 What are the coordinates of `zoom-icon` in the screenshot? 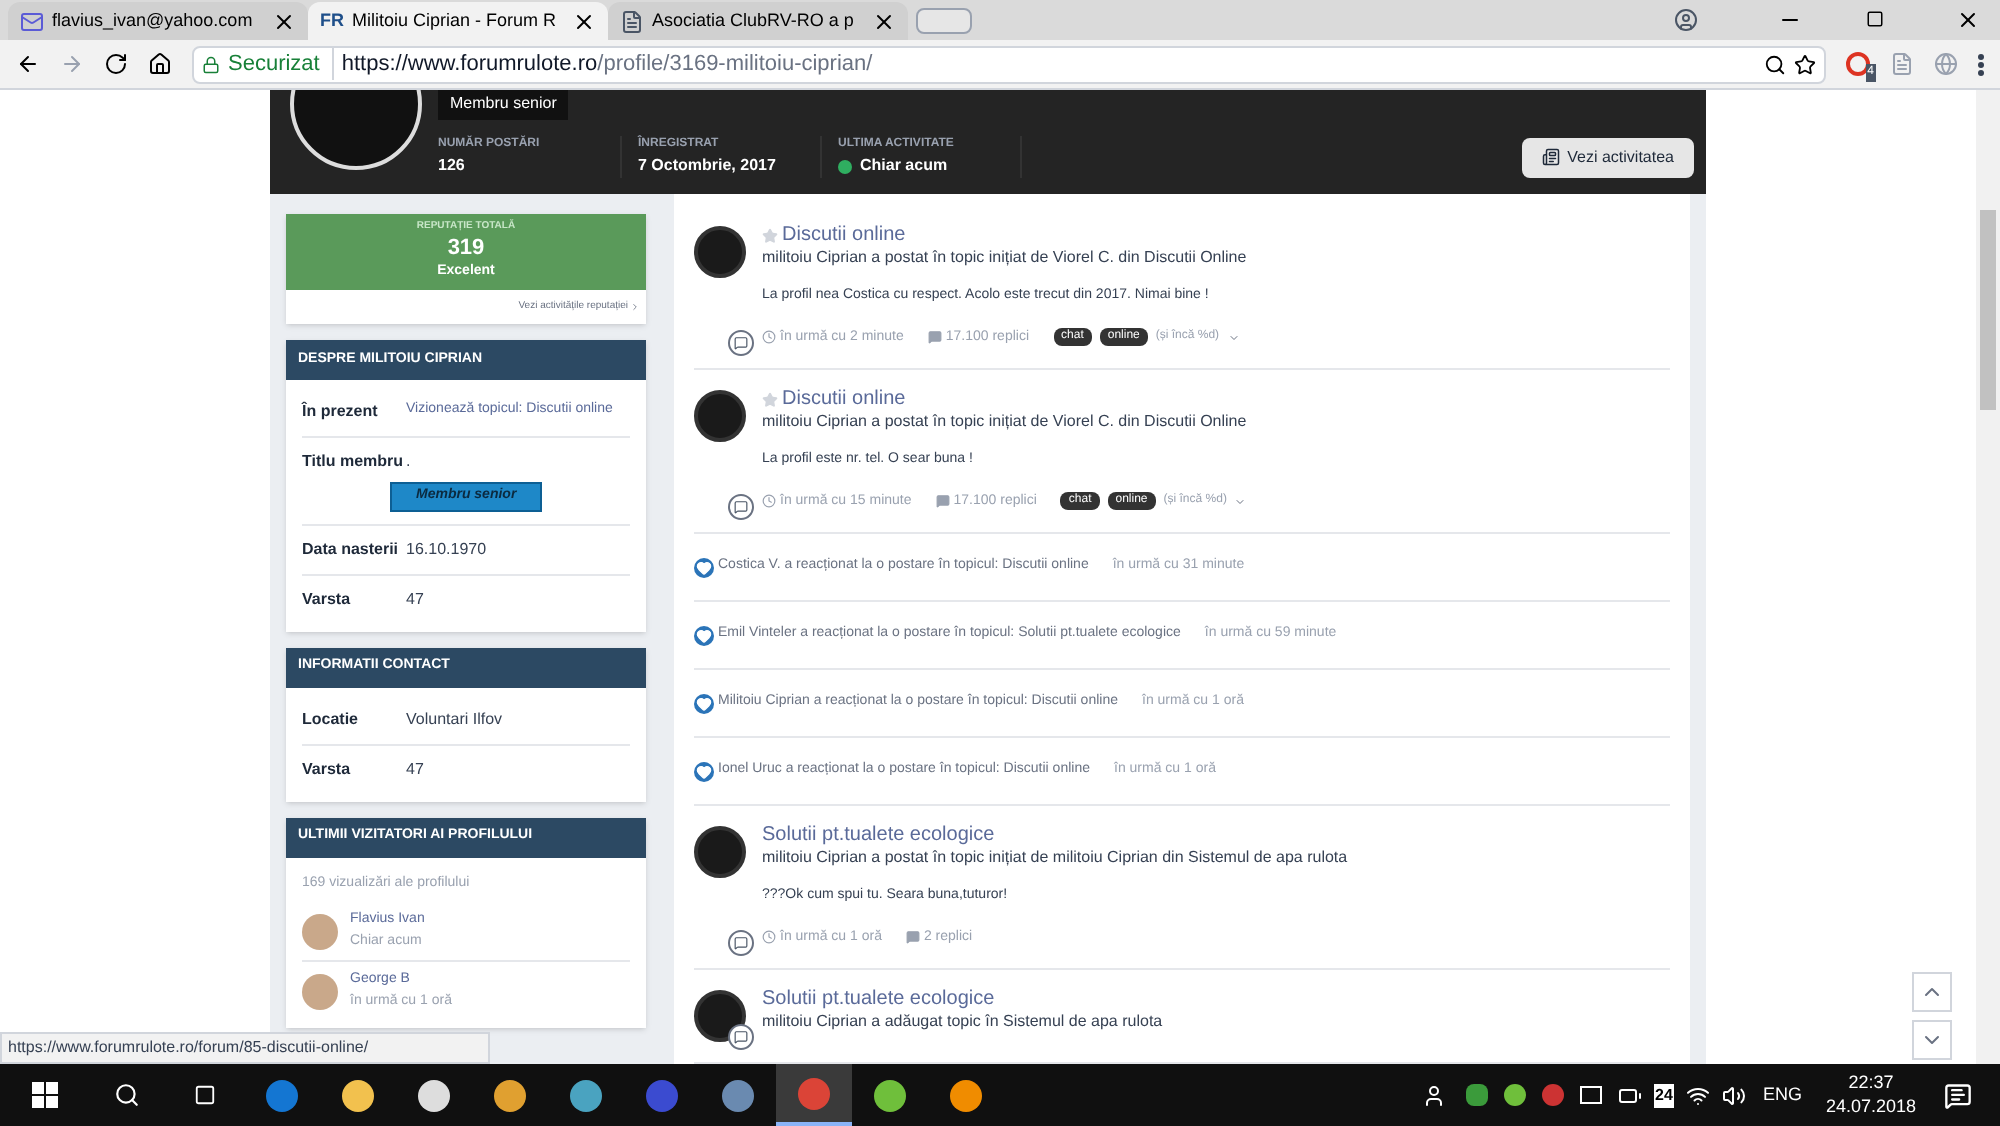 It's located at (1775, 64).